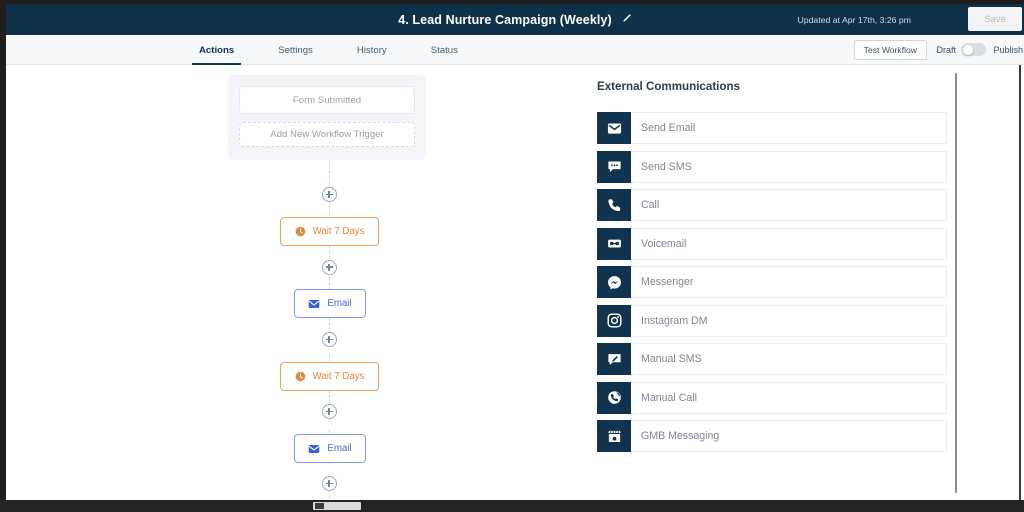 The image size is (1024, 512). I want to click on action-label: Voicemail, so click(789, 243).